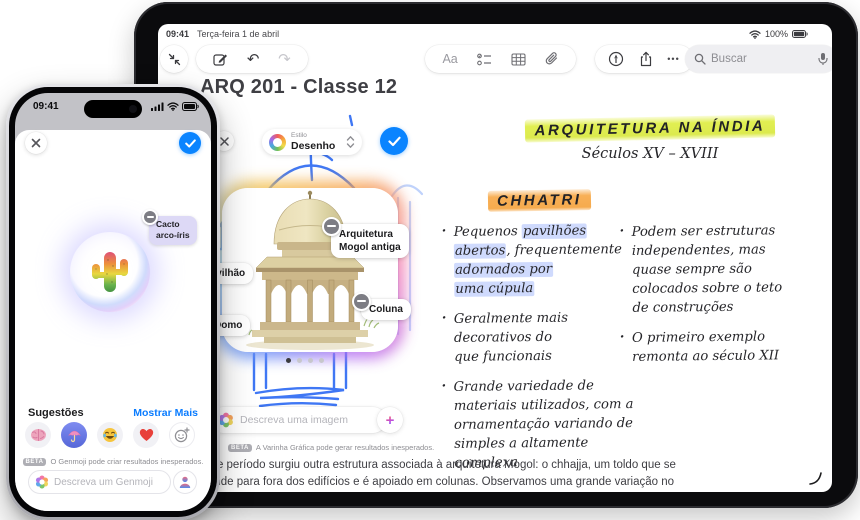 The height and width of the screenshot is (520, 860). Describe the element at coordinates (616, 59) in the screenshot. I see `pencil-markup-icon` at that location.